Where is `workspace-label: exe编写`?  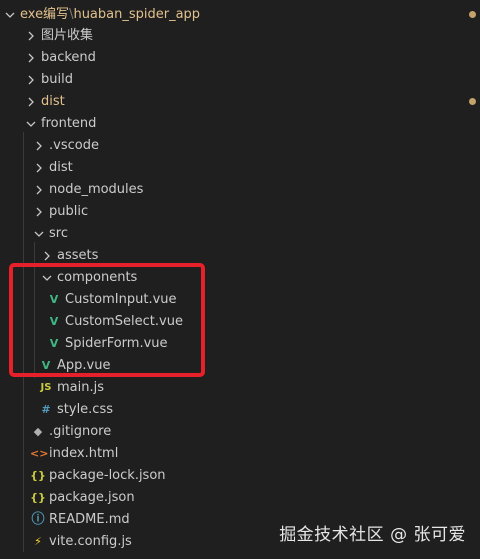 workspace-label: exe编写 is located at coordinates (45, 14).